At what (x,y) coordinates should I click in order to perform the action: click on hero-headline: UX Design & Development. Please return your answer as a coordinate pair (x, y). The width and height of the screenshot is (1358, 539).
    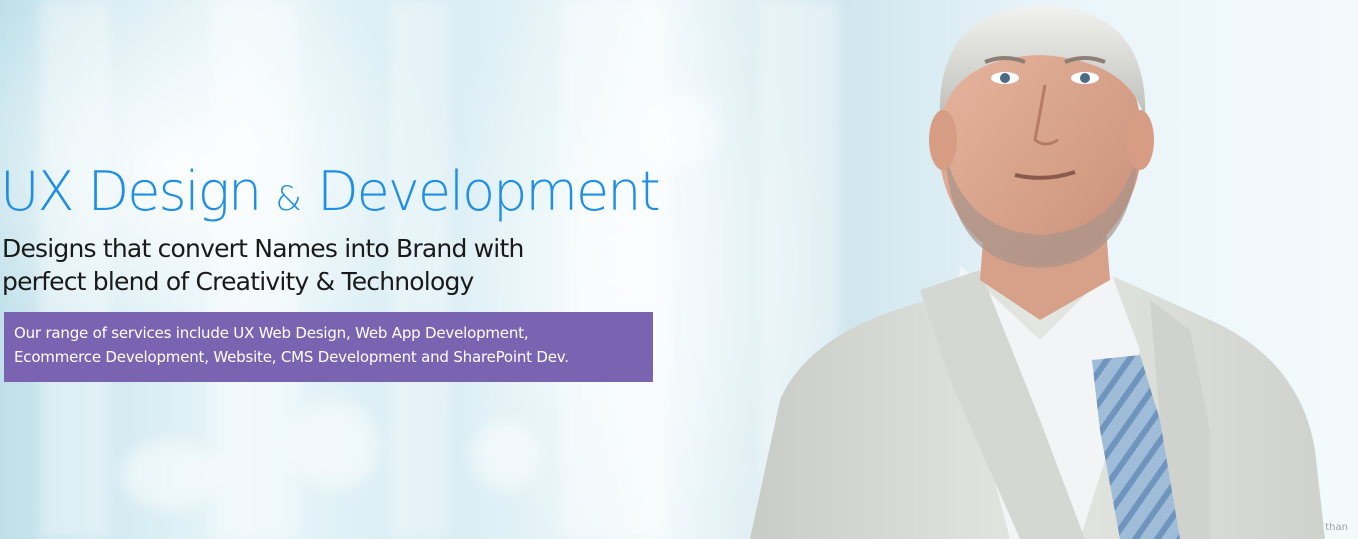
    Looking at the image, I should click on (330, 191).